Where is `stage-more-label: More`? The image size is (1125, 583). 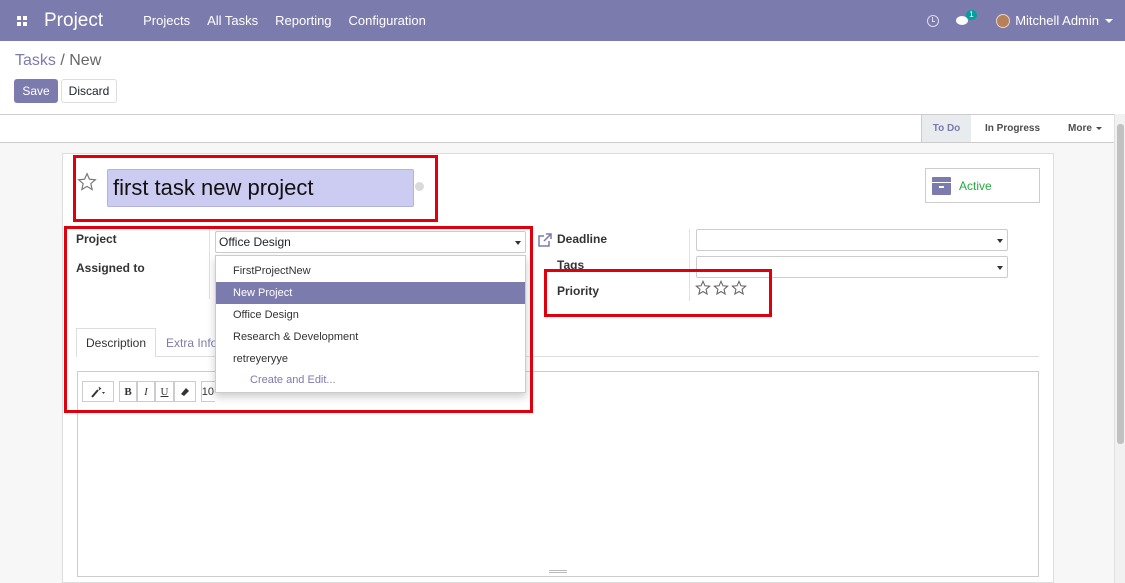 stage-more-label: More is located at coordinates (1080, 128).